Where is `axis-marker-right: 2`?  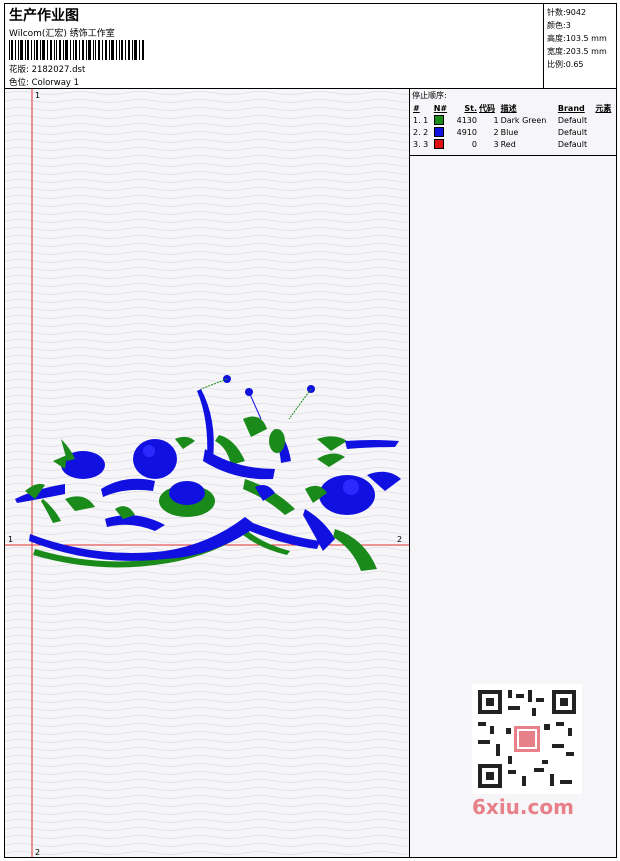 axis-marker-right: 2 is located at coordinates (399, 539).